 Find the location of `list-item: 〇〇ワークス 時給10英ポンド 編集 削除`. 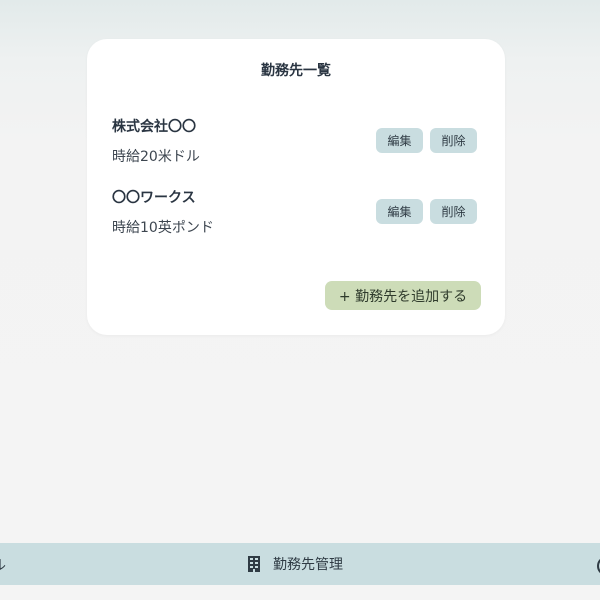

list-item: 〇〇ワークス 時給10英ポンド 編集 削除 is located at coordinates (295, 212).